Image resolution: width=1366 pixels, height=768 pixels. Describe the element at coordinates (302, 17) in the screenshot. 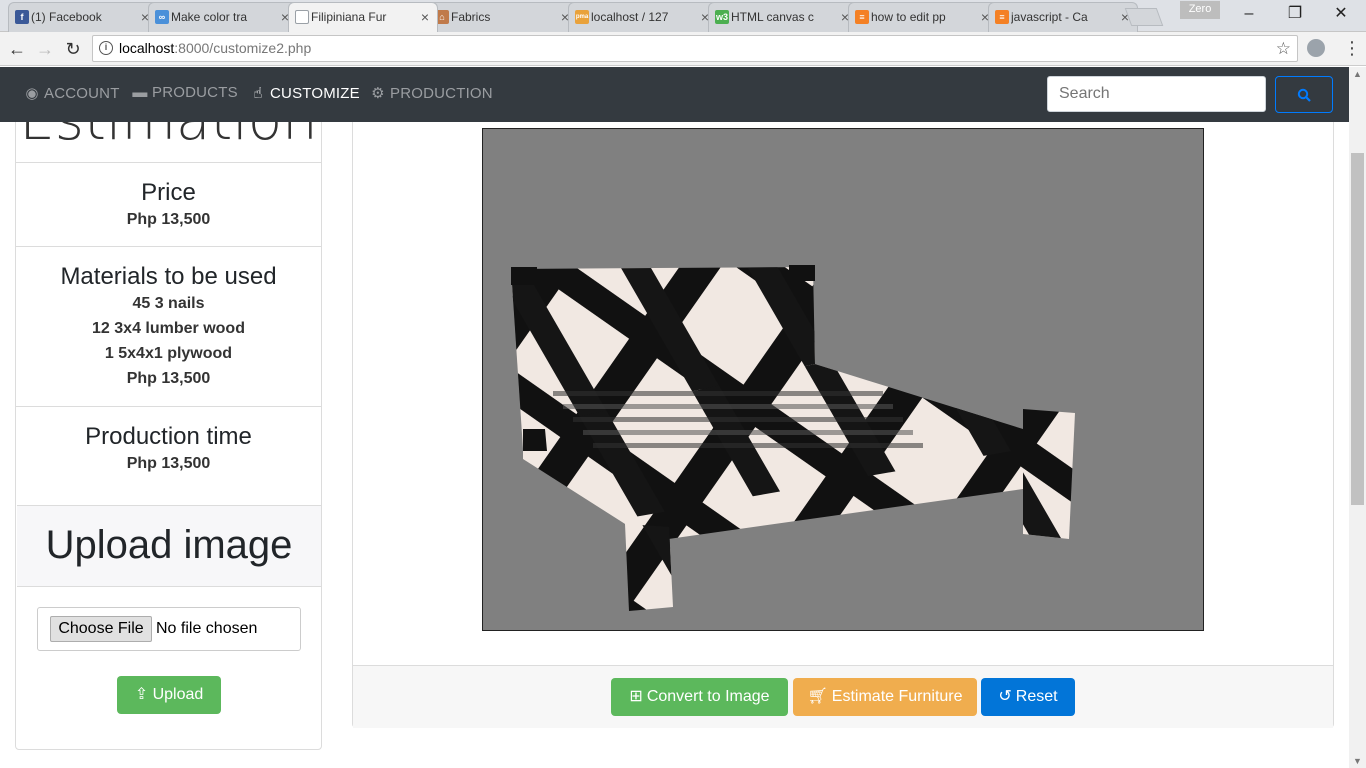

I see `page-icon` at that location.